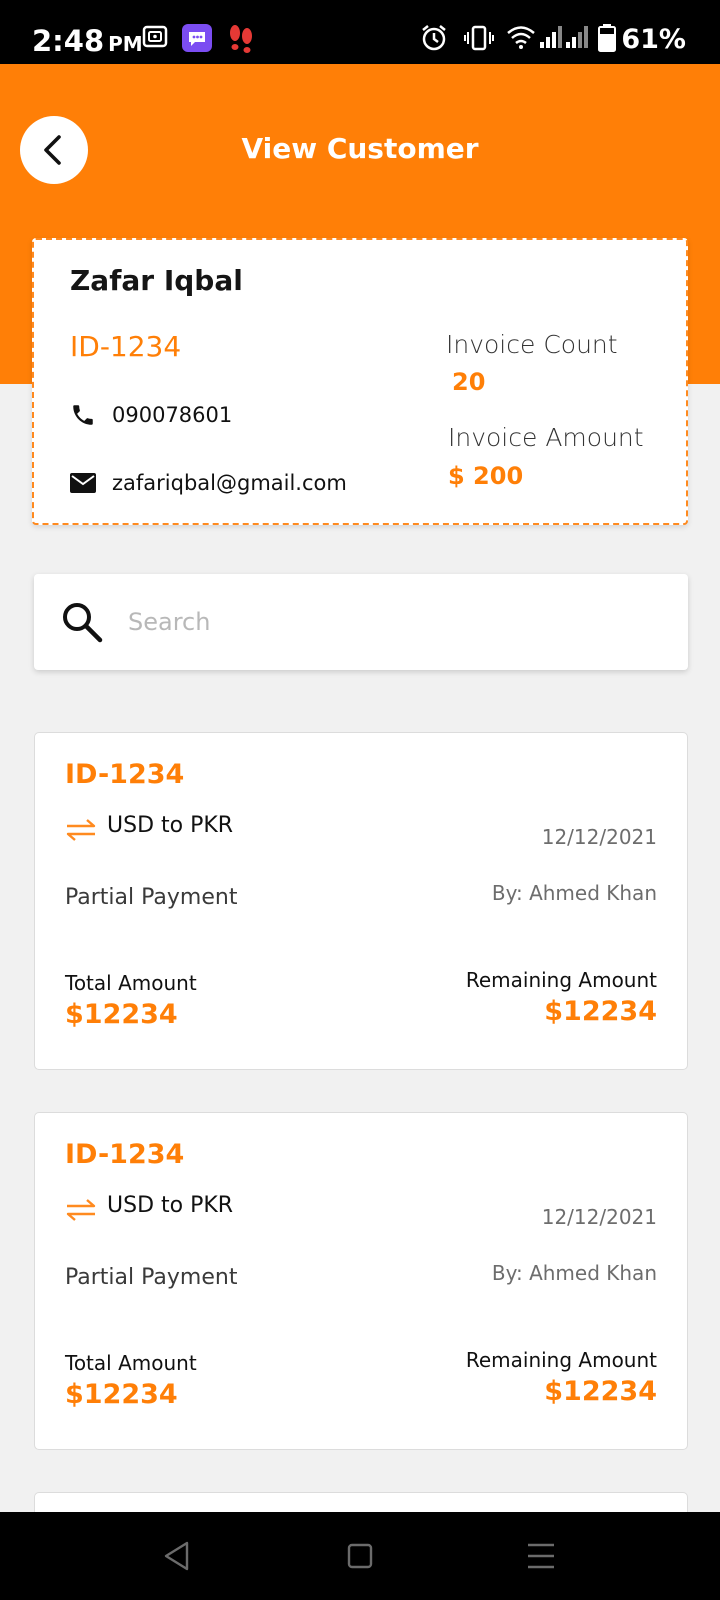 Image resolution: width=720 pixels, height=1600 pixels. Describe the element at coordinates (83, 415) in the screenshot. I see `phone-icon` at that location.